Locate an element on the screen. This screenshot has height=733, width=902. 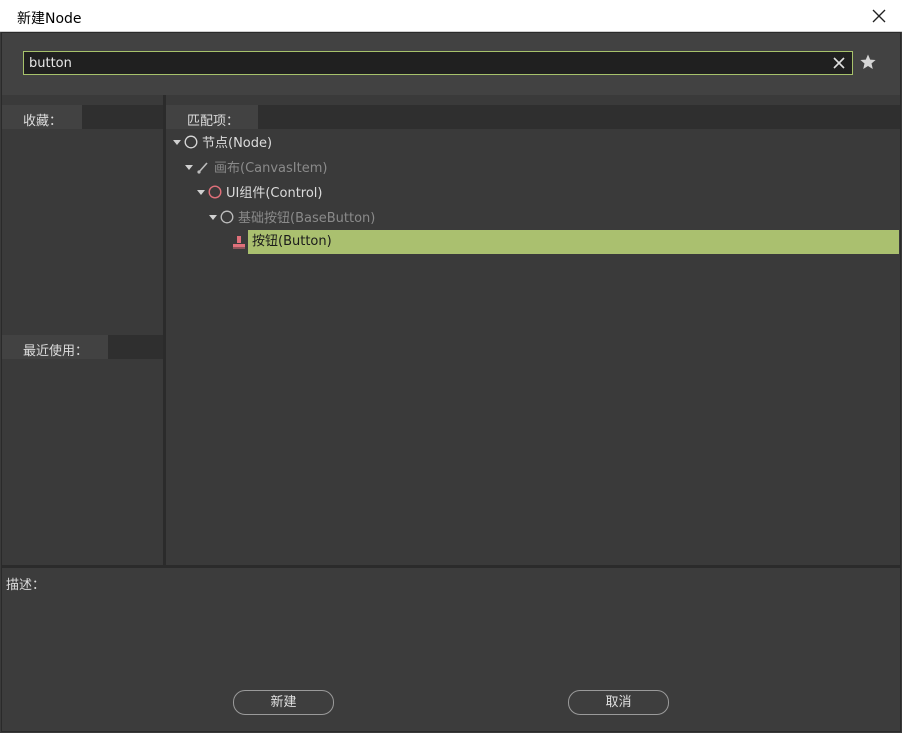
tree-row-basebutton: 基础按钮(BaseButton) is located at coordinates (533, 216).